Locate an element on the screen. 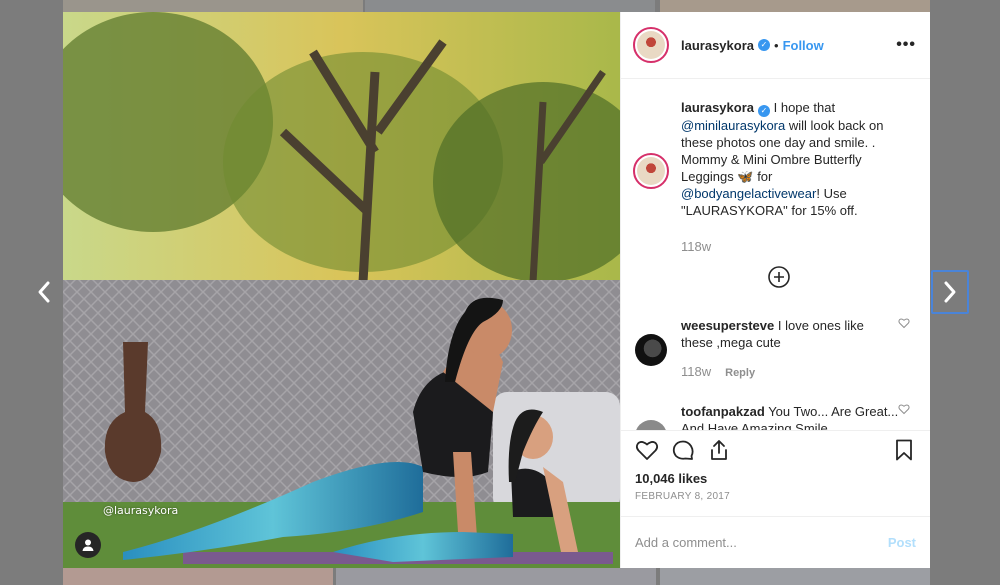  user-tag-icon is located at coordinates (88, 545).